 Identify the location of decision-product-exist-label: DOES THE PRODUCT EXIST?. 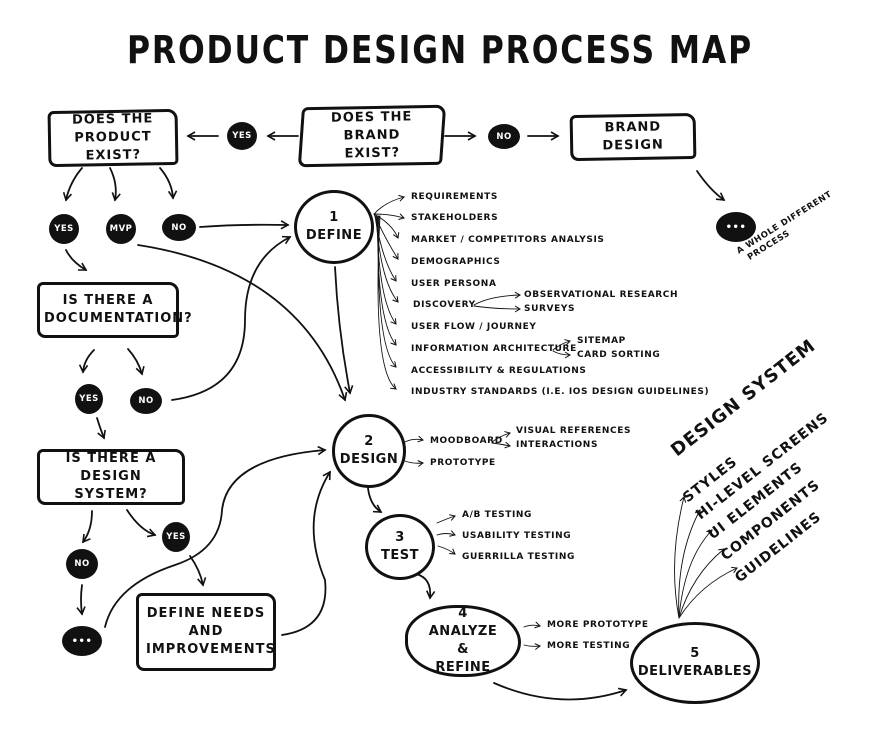
(112, 137).